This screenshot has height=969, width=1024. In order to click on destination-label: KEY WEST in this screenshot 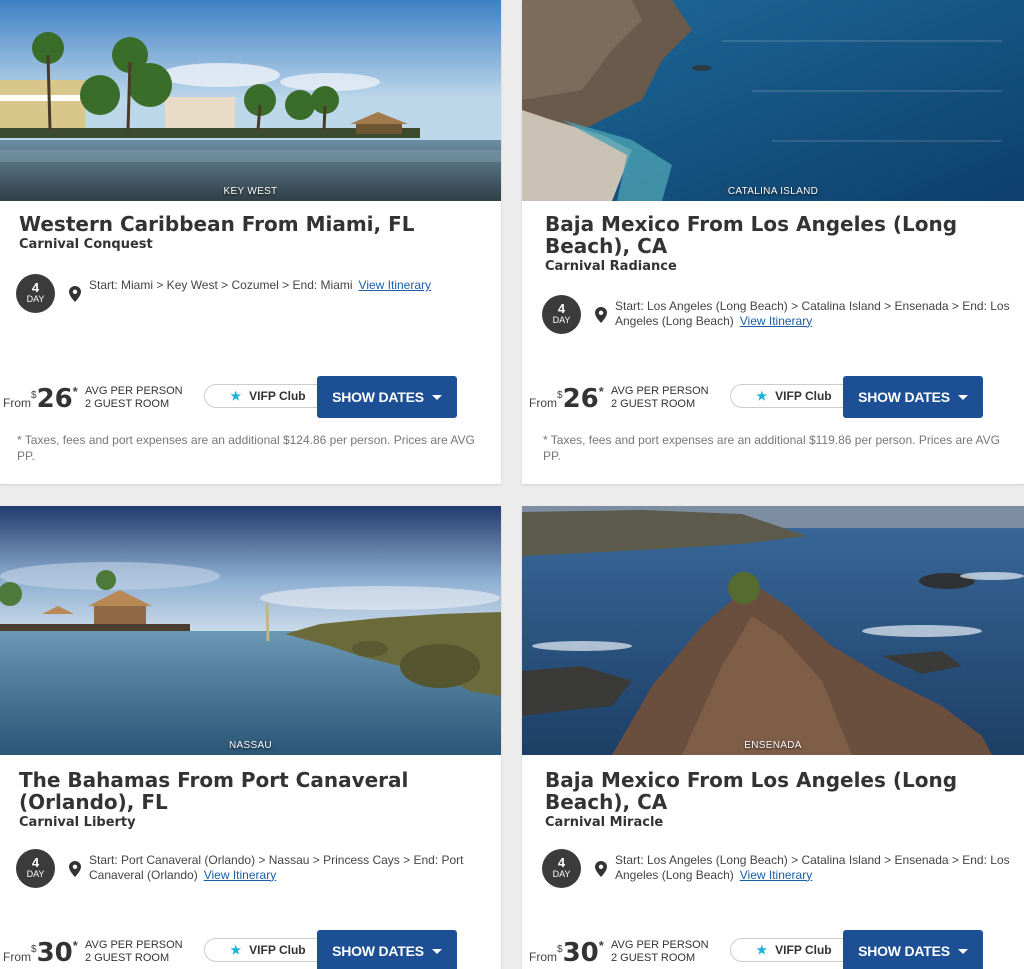, I will do `click(250, 191)`.